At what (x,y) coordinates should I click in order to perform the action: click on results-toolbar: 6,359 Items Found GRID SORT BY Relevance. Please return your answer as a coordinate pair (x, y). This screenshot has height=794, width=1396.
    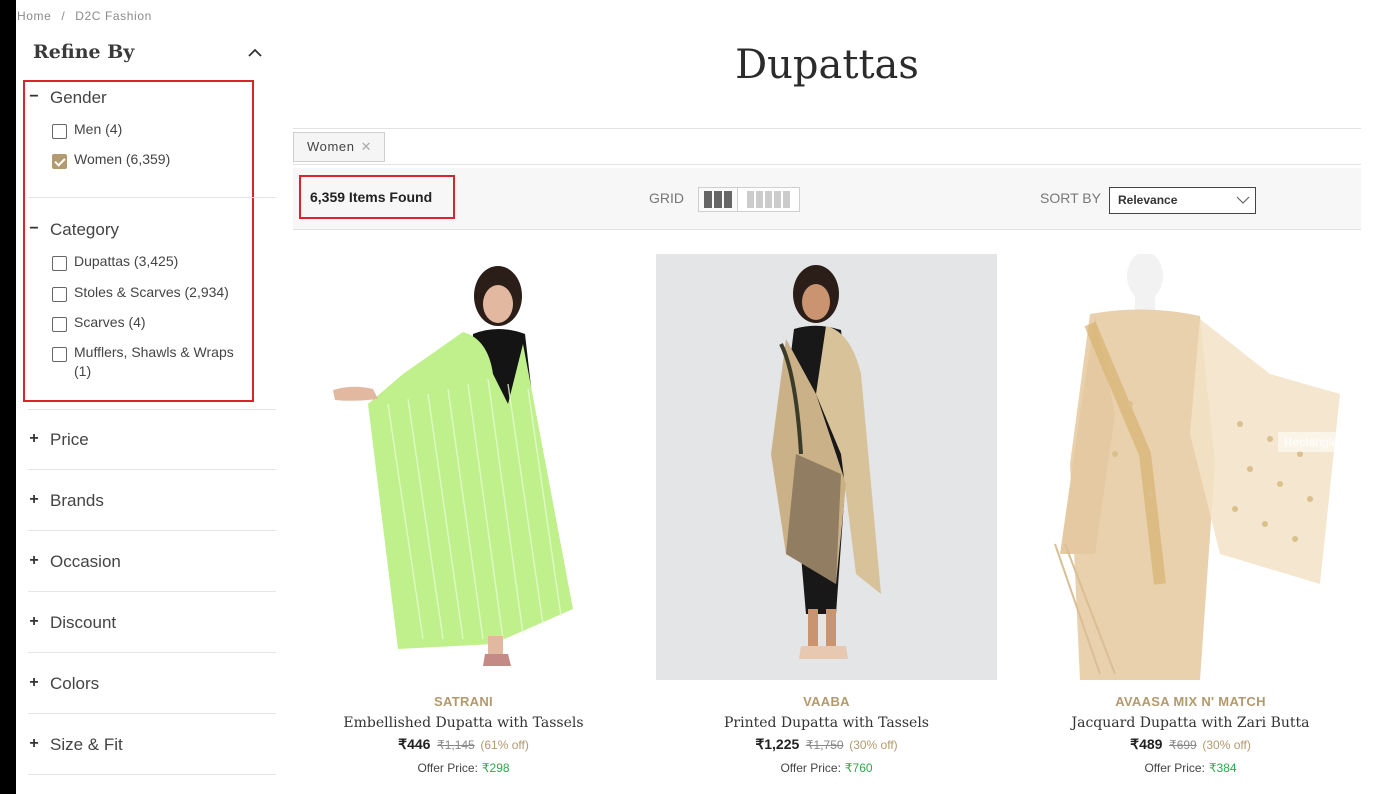
    Looking at the image, I should click on (827, 199).